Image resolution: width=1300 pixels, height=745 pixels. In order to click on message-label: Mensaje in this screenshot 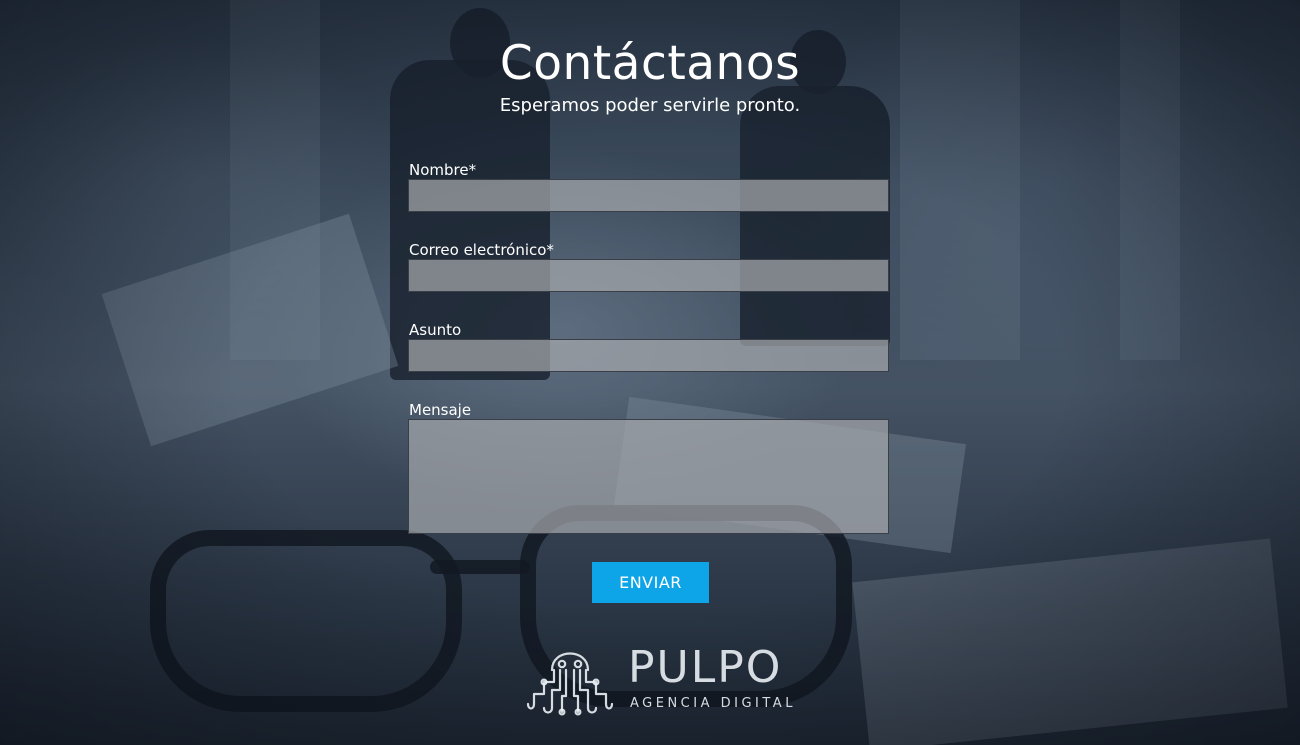, I will do `click(440, 410)`.